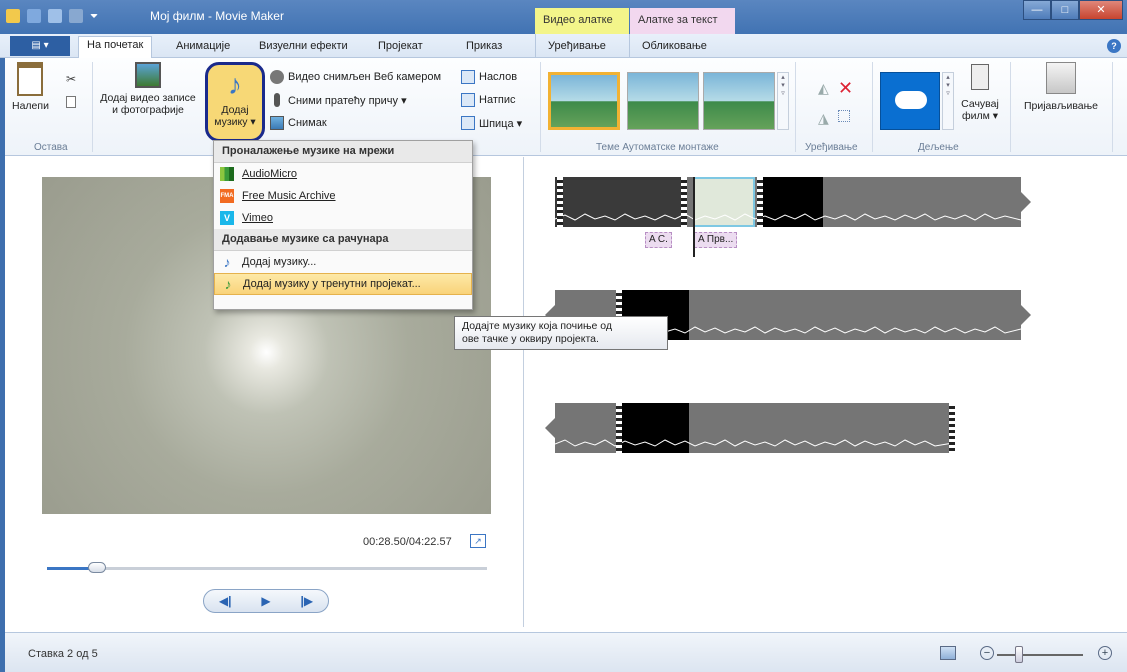  I want to click on tab-view: Приказ, so click(484, 46).